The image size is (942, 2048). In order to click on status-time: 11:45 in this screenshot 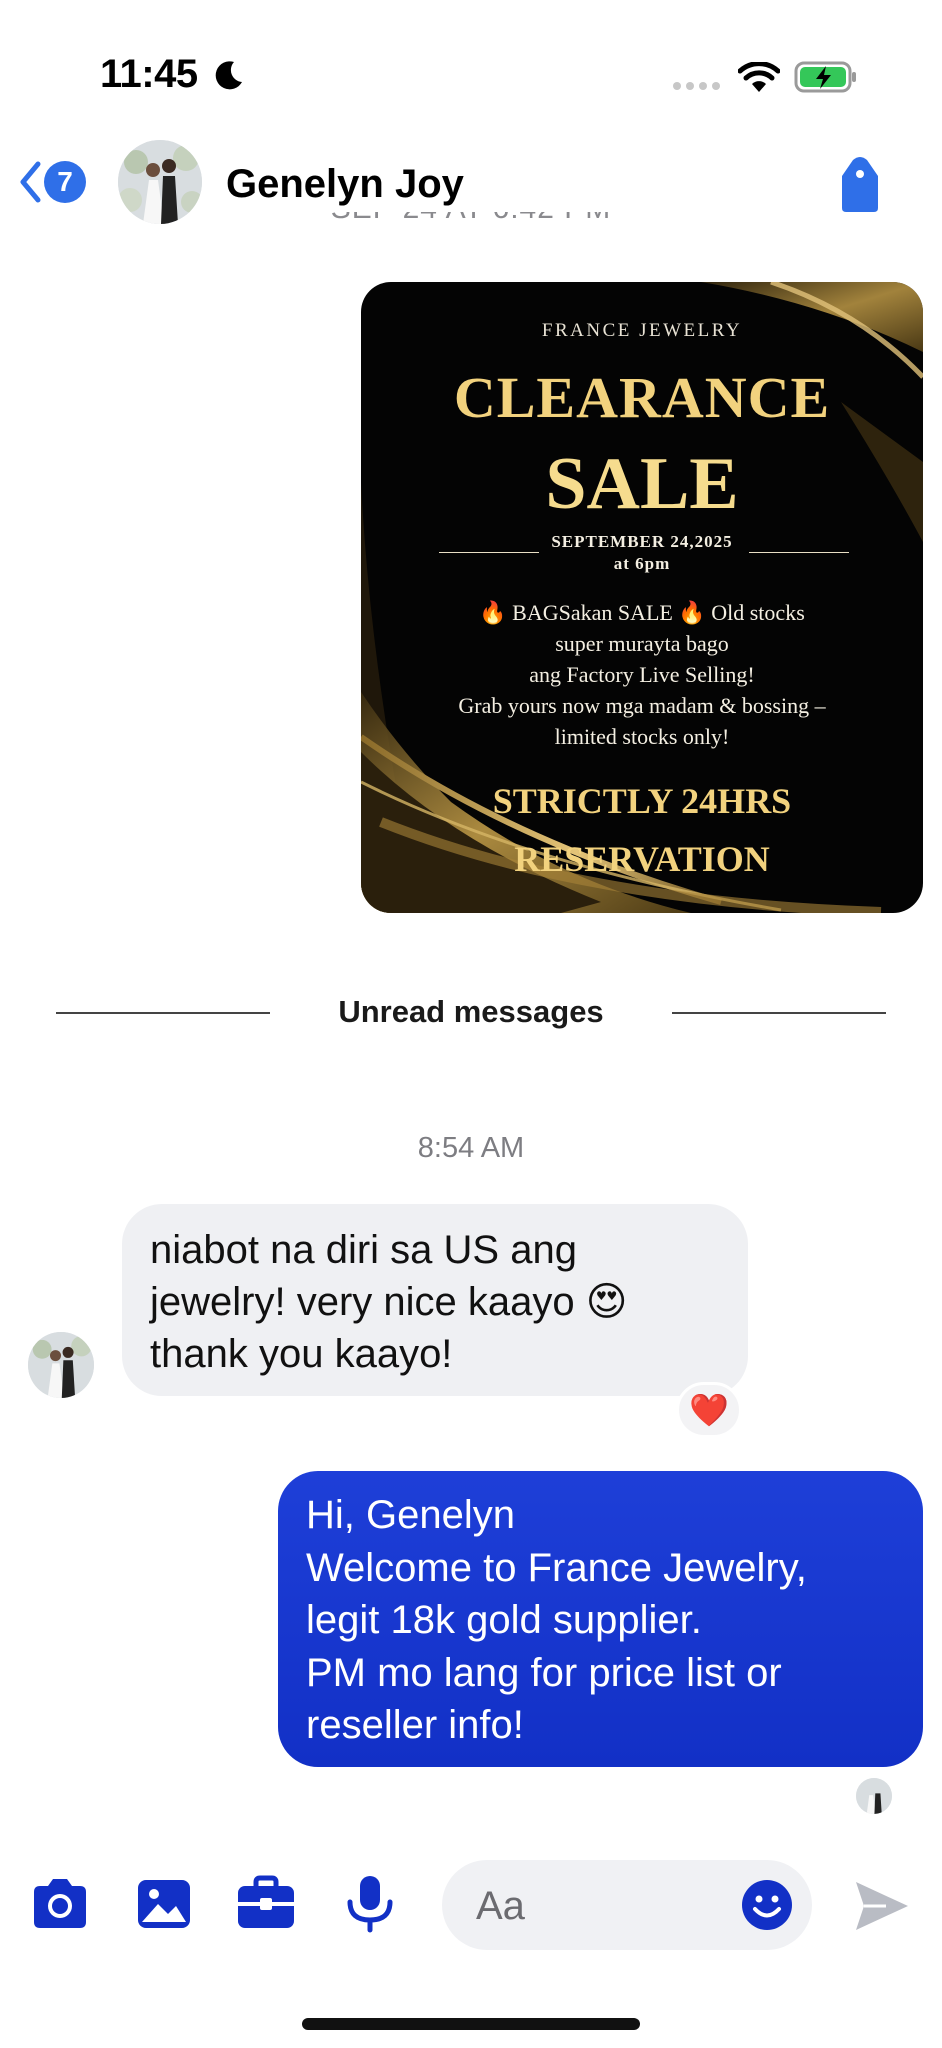, I will do `click(149, 74)`.